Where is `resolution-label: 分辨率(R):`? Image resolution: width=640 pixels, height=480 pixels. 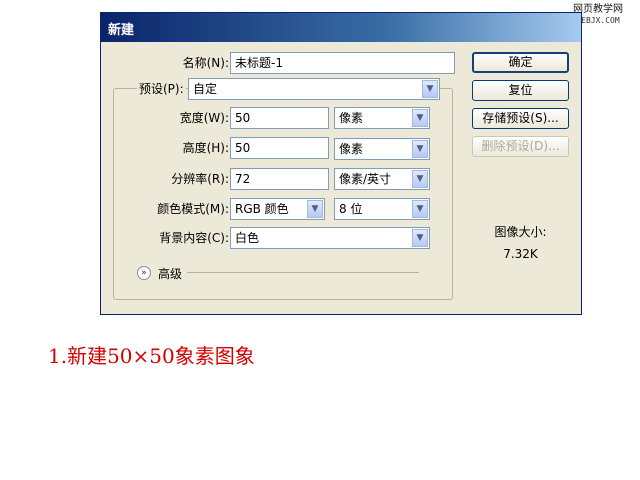
resolution-label: 分辨率(R): is located at coordinates (200, 179).